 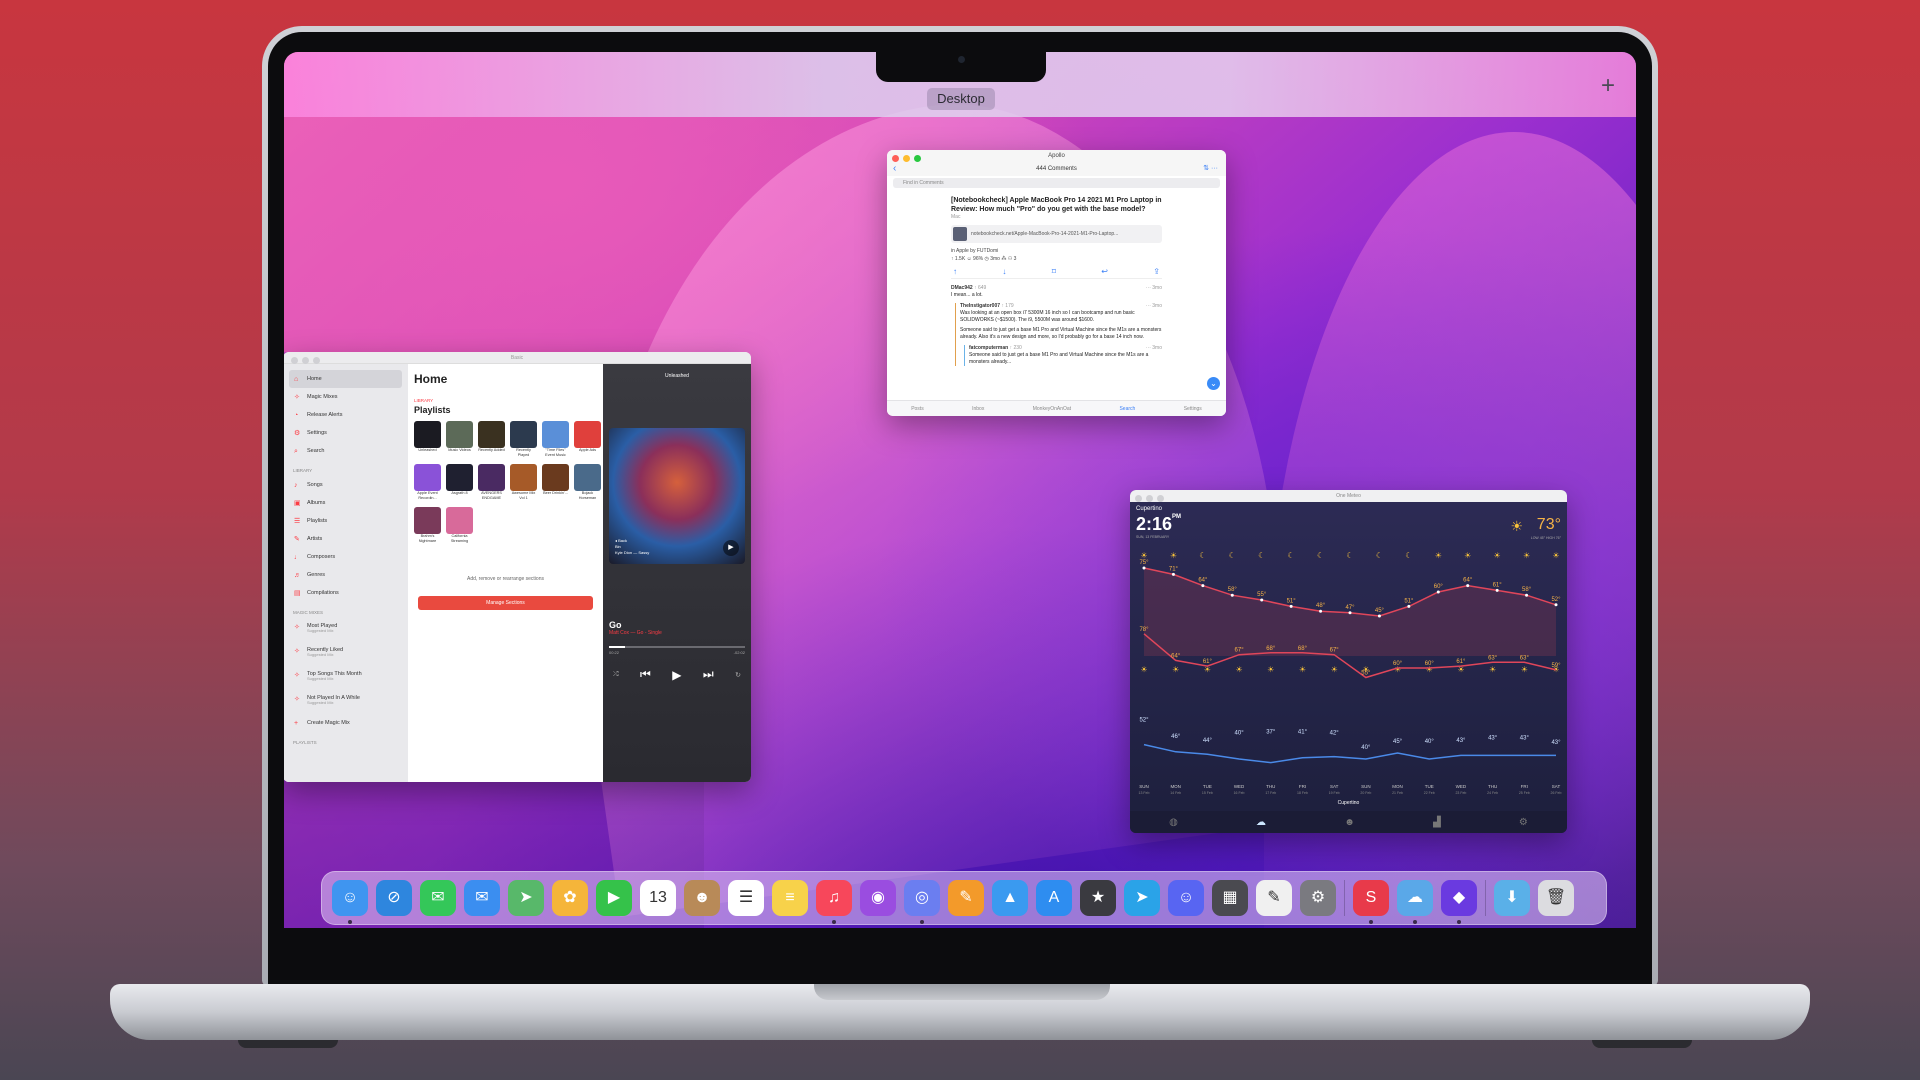 I want to click on manage-sections-button: Manage Sections, so click(x=505, y=603).